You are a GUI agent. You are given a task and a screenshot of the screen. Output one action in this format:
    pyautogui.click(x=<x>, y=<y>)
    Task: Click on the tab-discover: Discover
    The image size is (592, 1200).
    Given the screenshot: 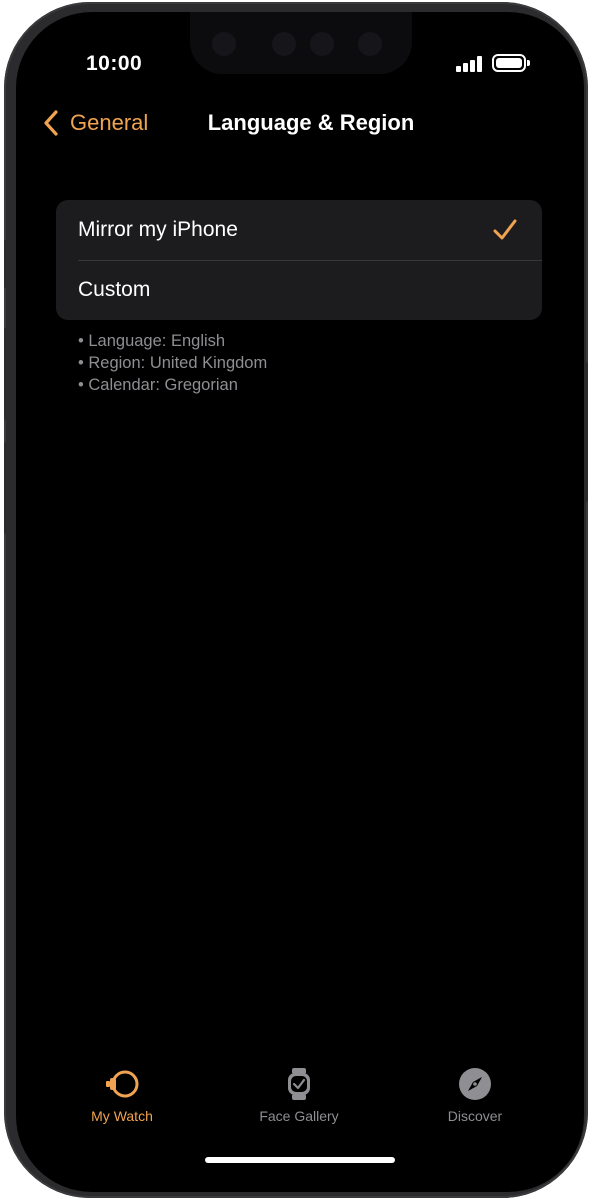 What is the action you would take?
    pyautogui.click(x=475, y=1095)
    